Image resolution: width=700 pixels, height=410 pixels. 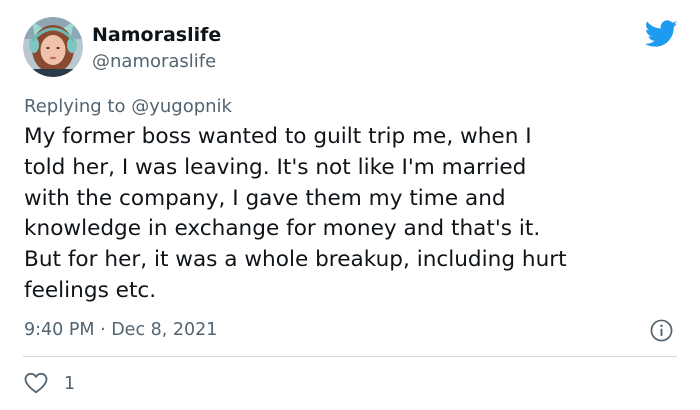 What do you see at coordinates (181, 106) in the screenshot?
I see `reply-mention-link: @yugopnik` at bounding box center [181, 106].